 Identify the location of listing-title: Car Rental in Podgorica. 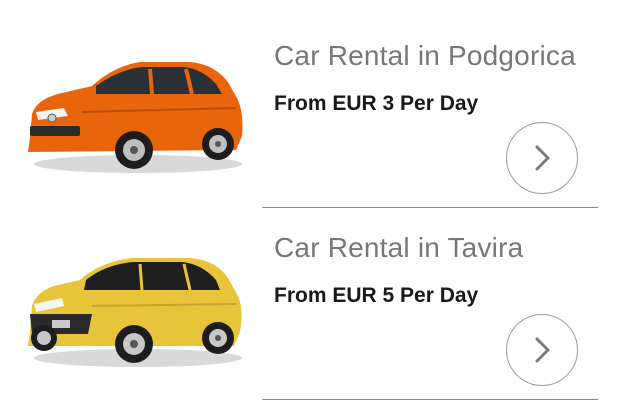
(425, 56).